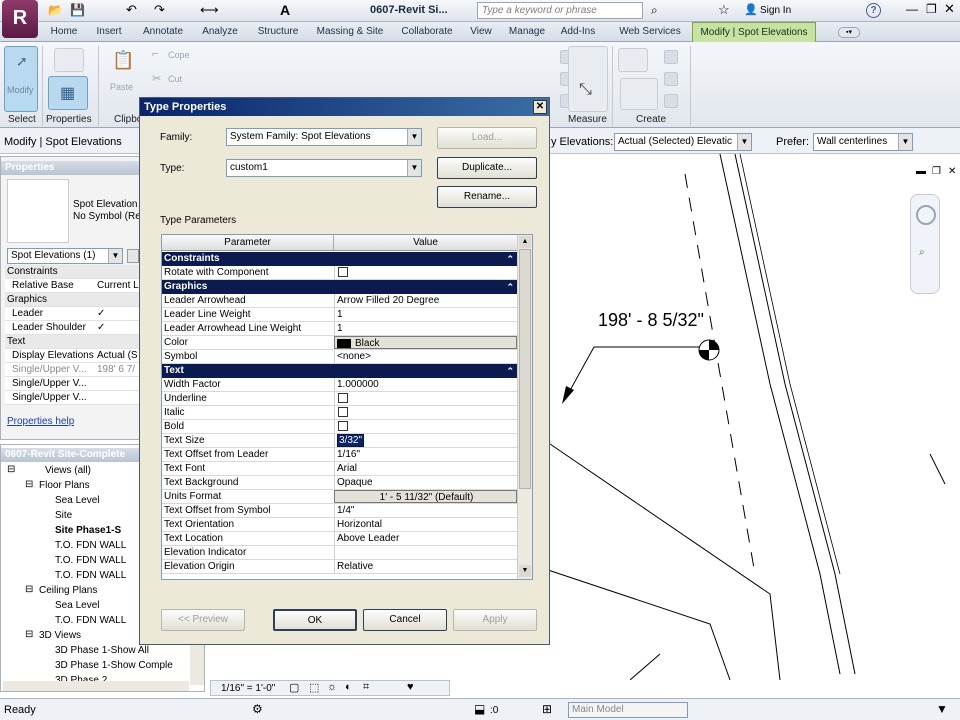 The image size is (960, 720). What do you see at coordinates (314, 687) in the screenshot?
I see `visual-style-icon: ⬚` at bounding box center [314, 687].